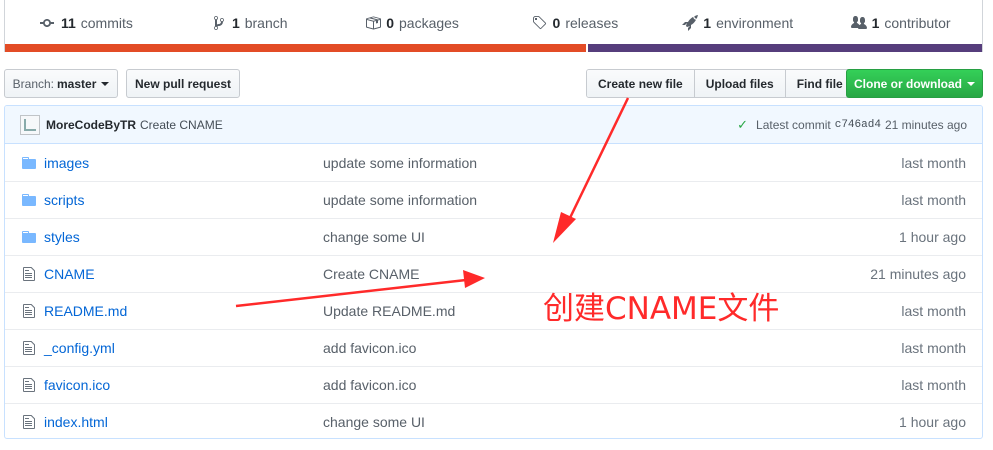 This screenshot has width=993, height=450. What do you see at coordinates (493, 162) in the screenshot?
I see `table-row: images update some information last month` at bounding box center [493, 162].